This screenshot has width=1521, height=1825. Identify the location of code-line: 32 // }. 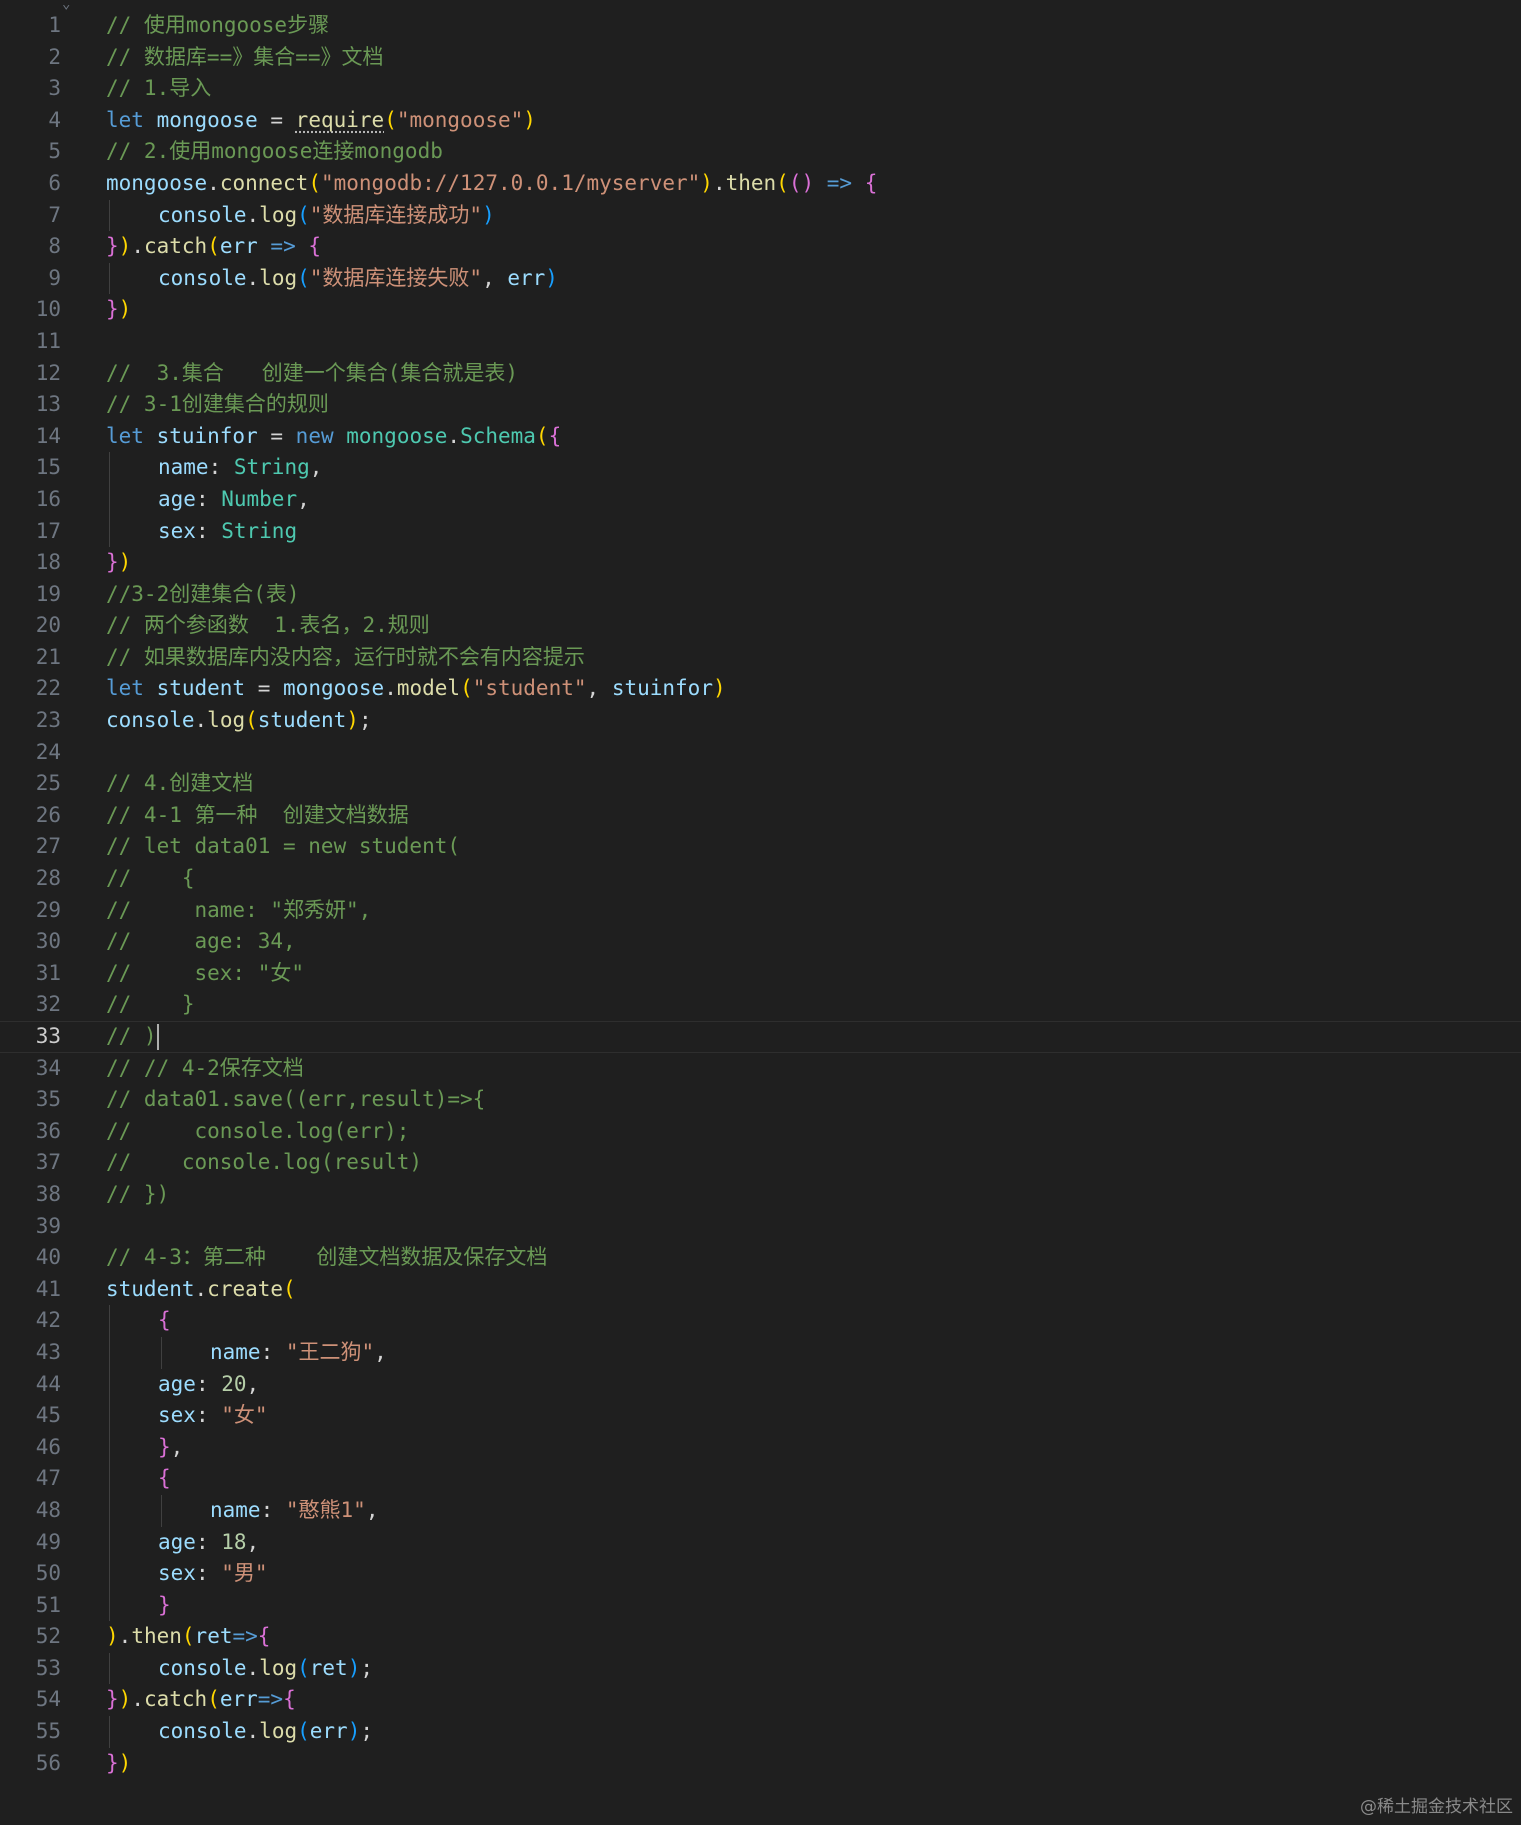
(760, 1005).